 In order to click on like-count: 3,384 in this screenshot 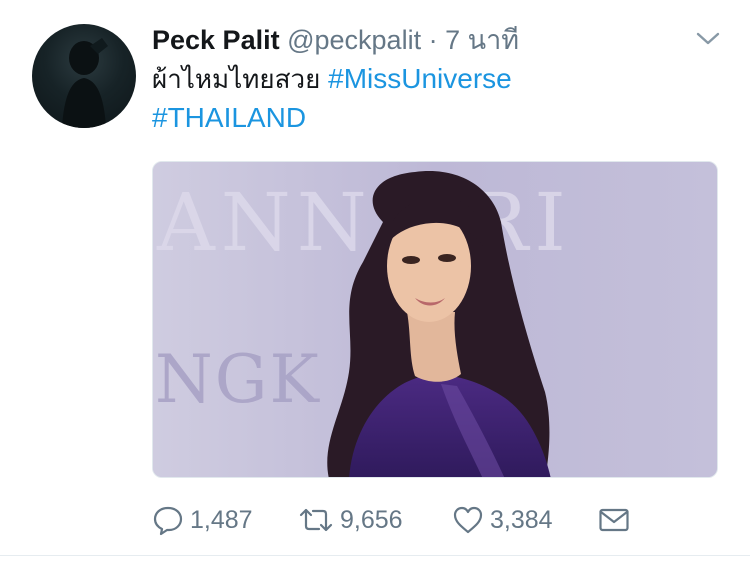, I will do `click(521, 519)`.